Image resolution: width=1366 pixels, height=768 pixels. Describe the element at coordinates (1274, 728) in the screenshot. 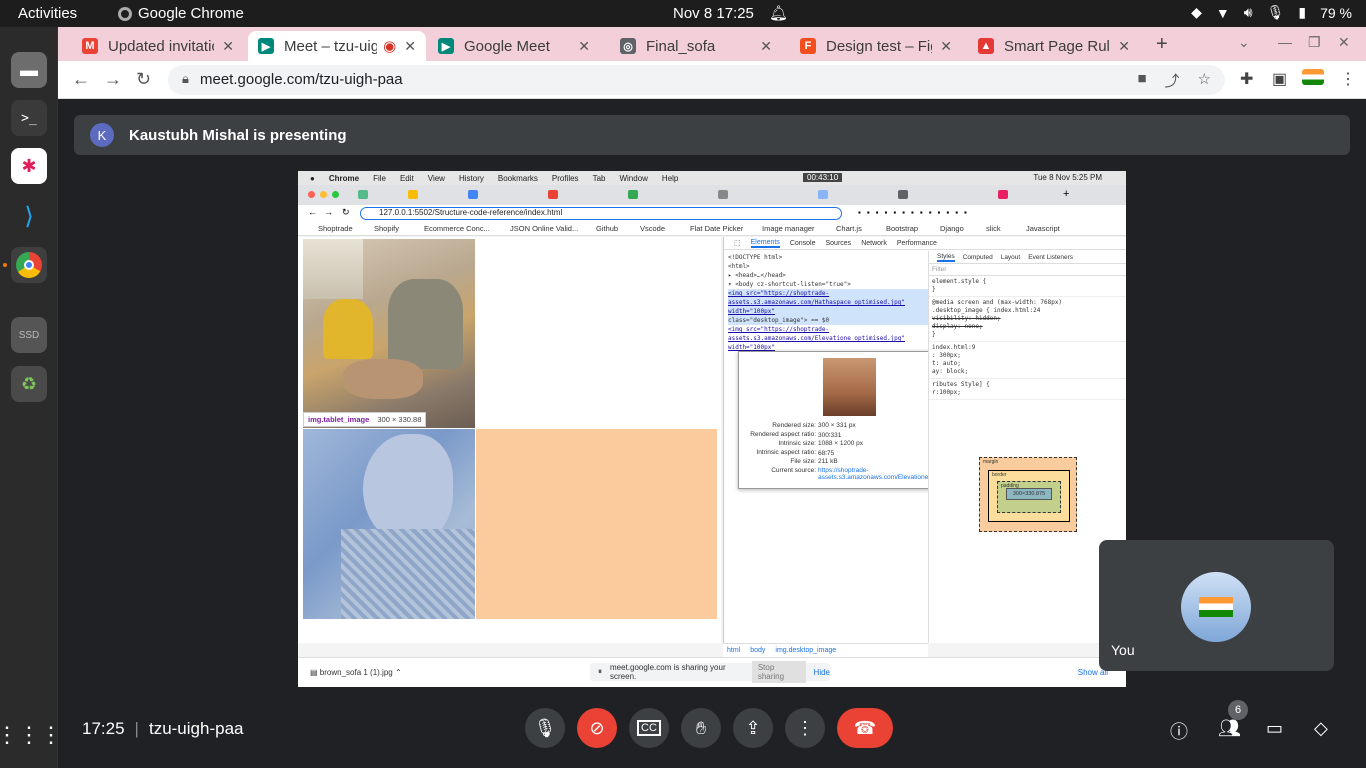

I see `chat-icon: ▭` at that location.